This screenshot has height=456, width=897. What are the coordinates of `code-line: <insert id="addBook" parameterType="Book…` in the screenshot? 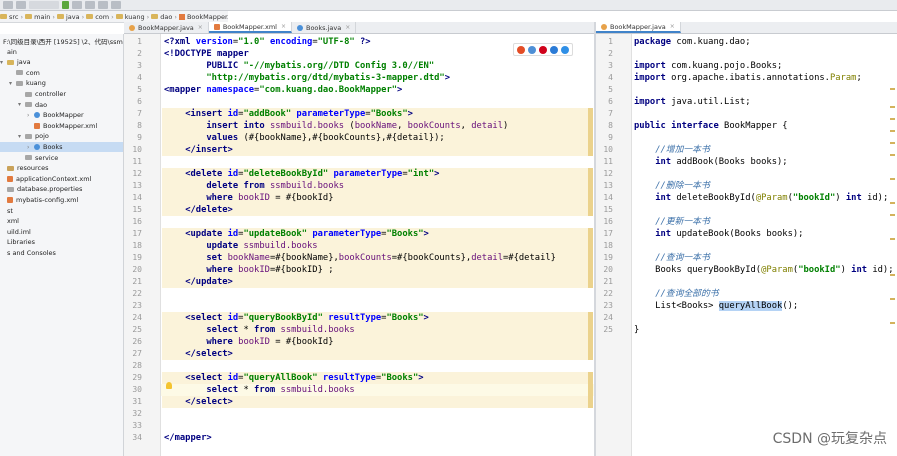 It's located at (288, 114).